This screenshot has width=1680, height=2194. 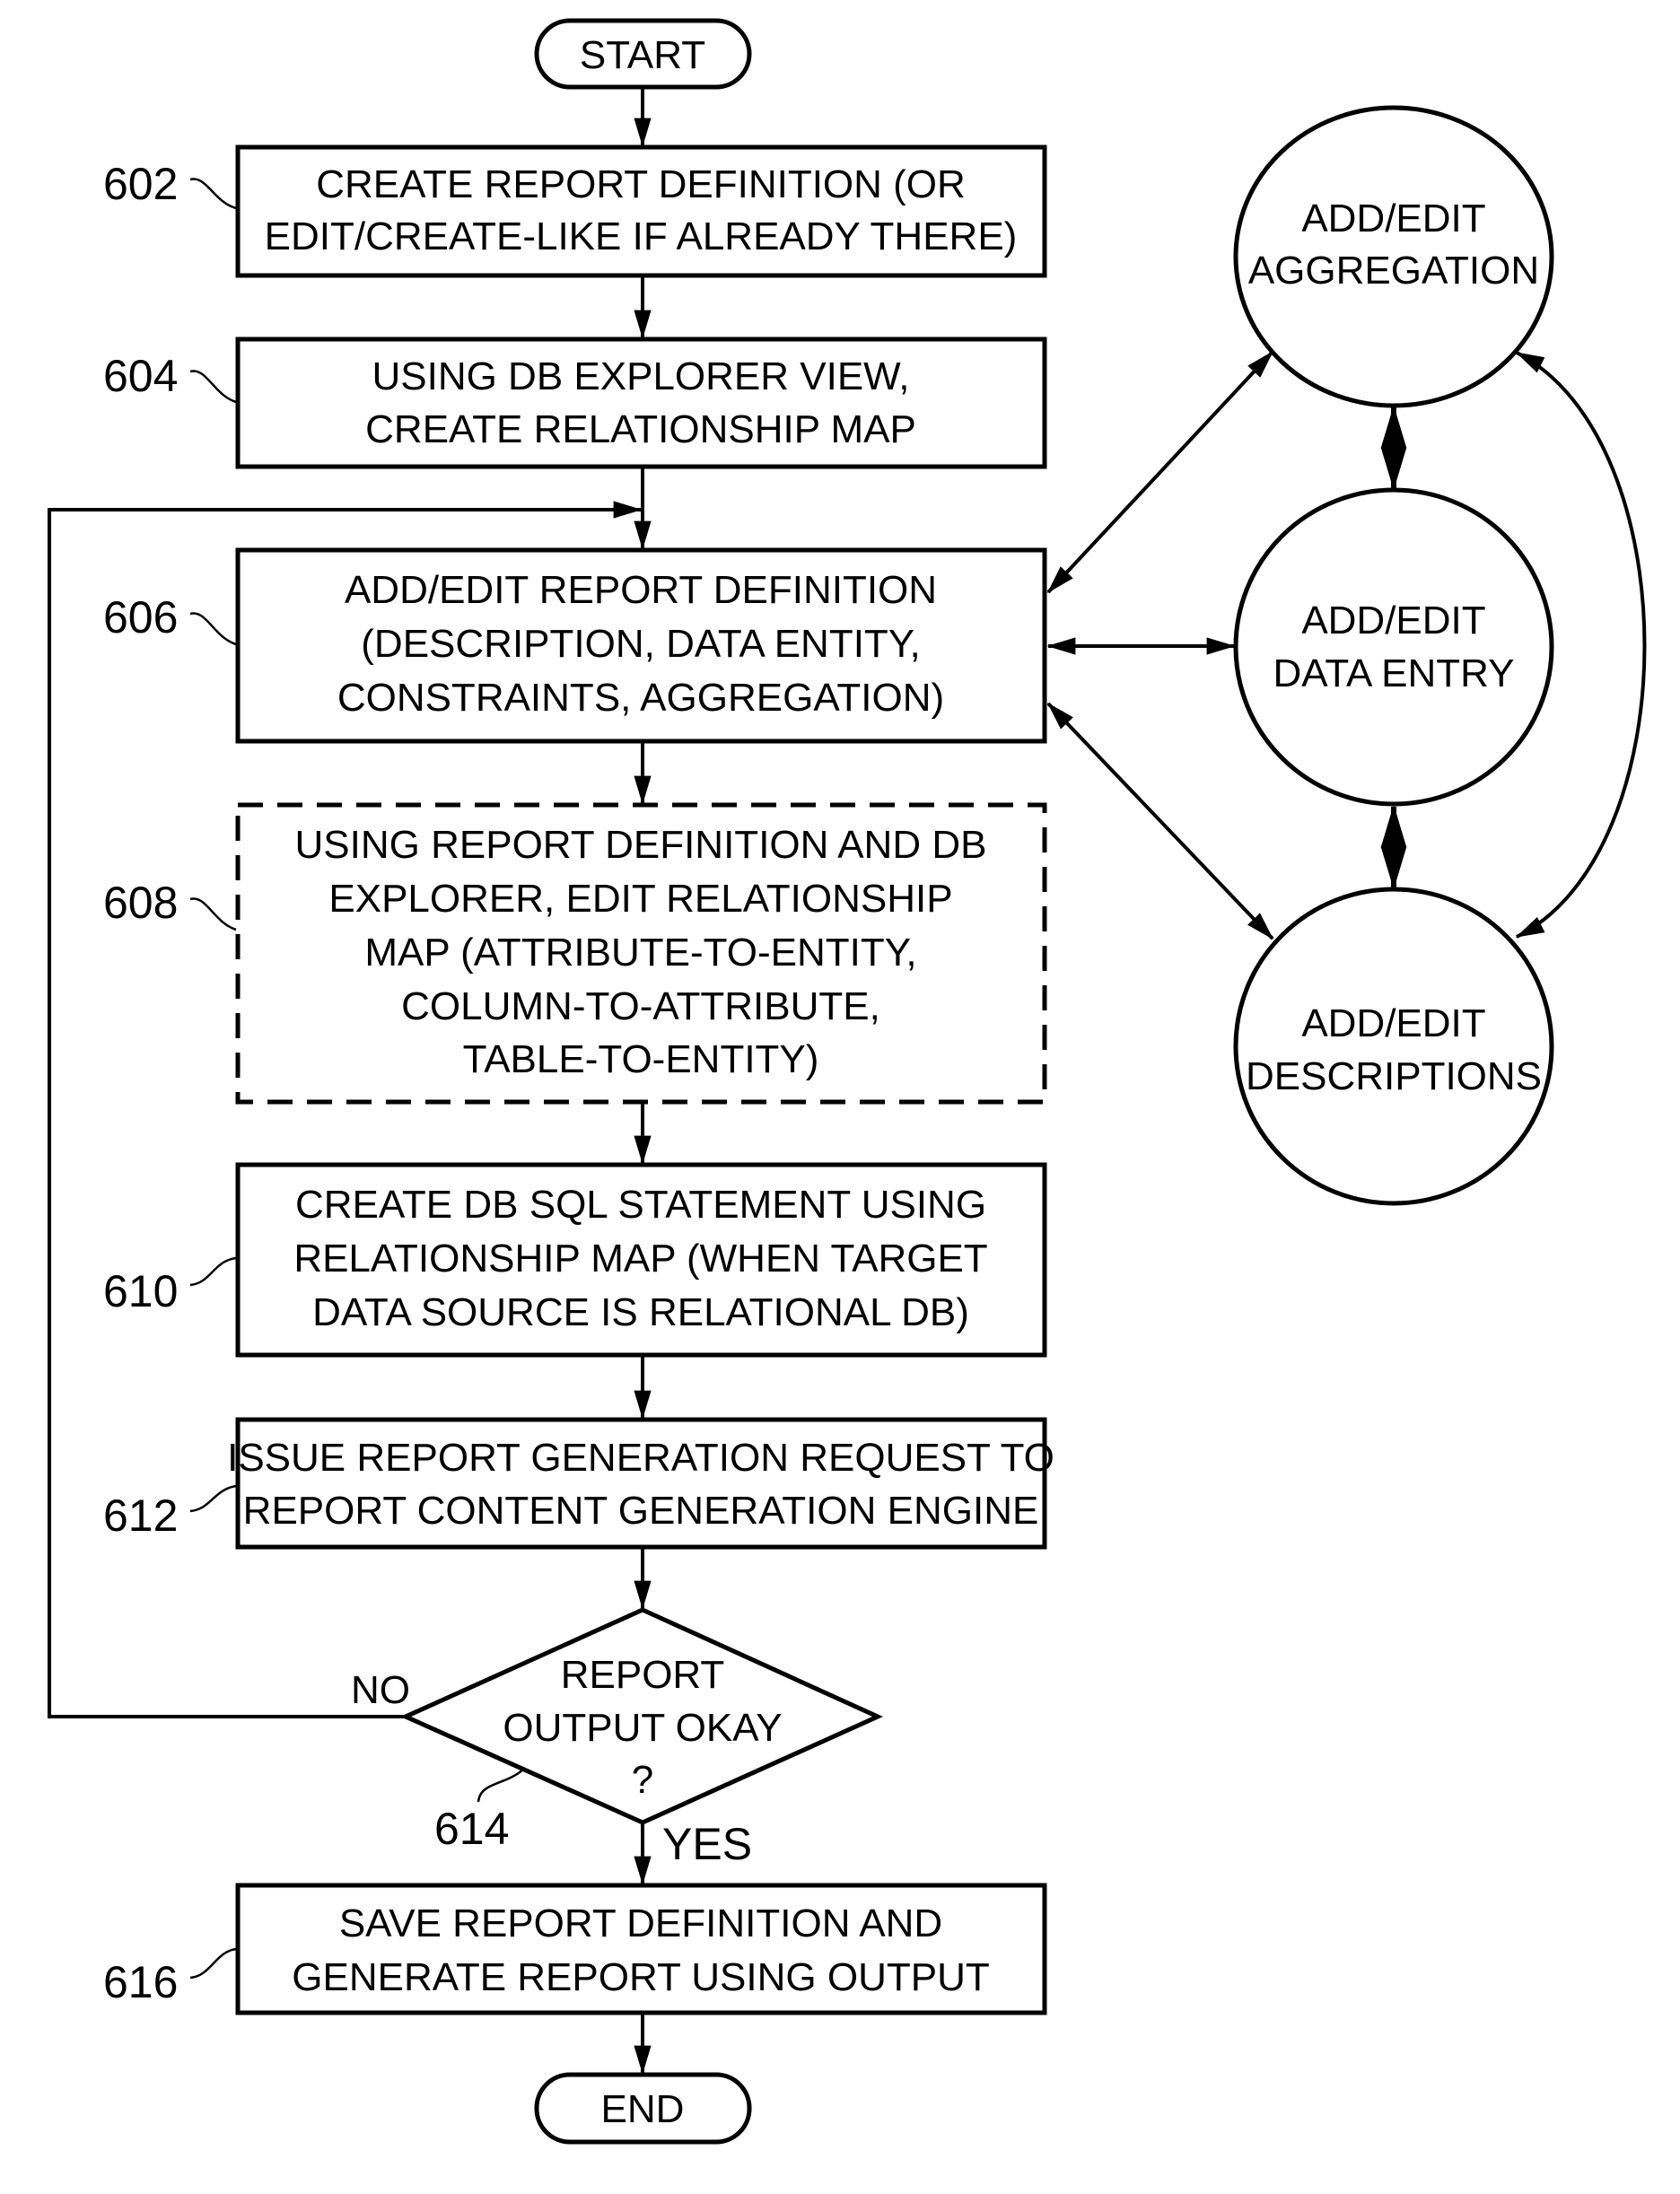 What do you see at coordinates (641, 1059) in the screenshot?
I see `step-608-line-5: TABLE-TO-ENTITY)` at bounding box center [641, 1059].